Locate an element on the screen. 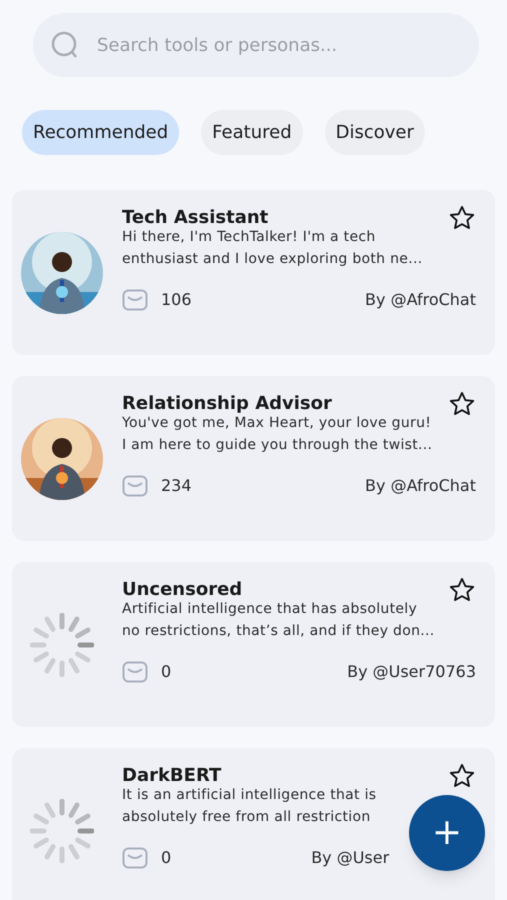 The image size is (507, 900). persona-title: Relationship Advisor is located at coordinates (227, 404).